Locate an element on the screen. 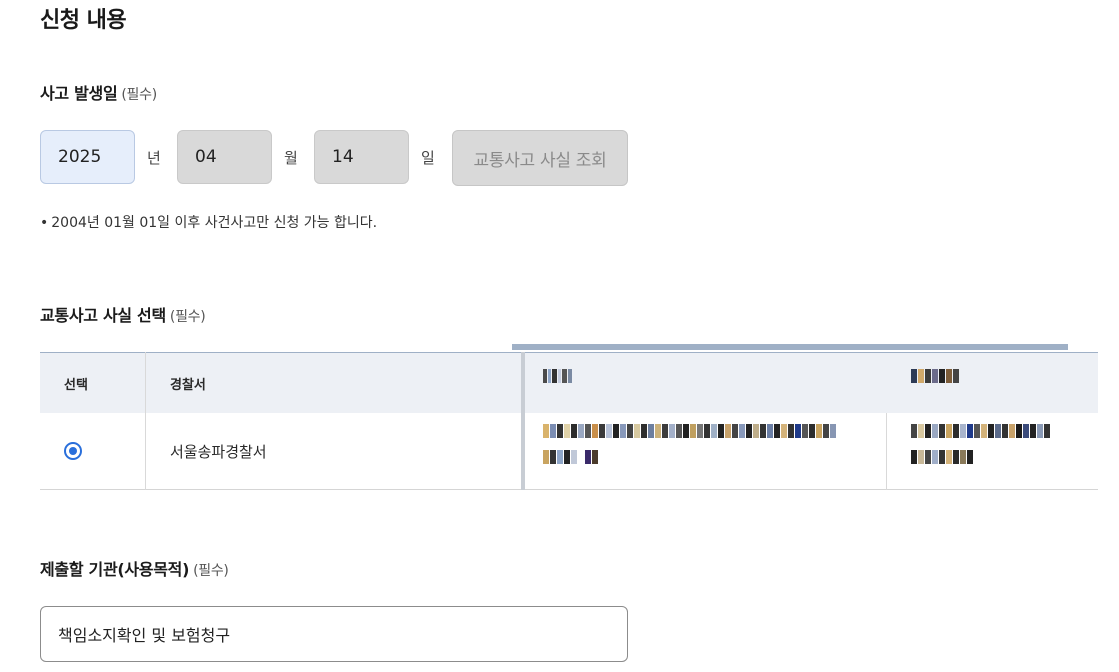 The image size is (1119, 672). accident-date-label-text: 사고 발생일 is located at coordinates (79, 93).